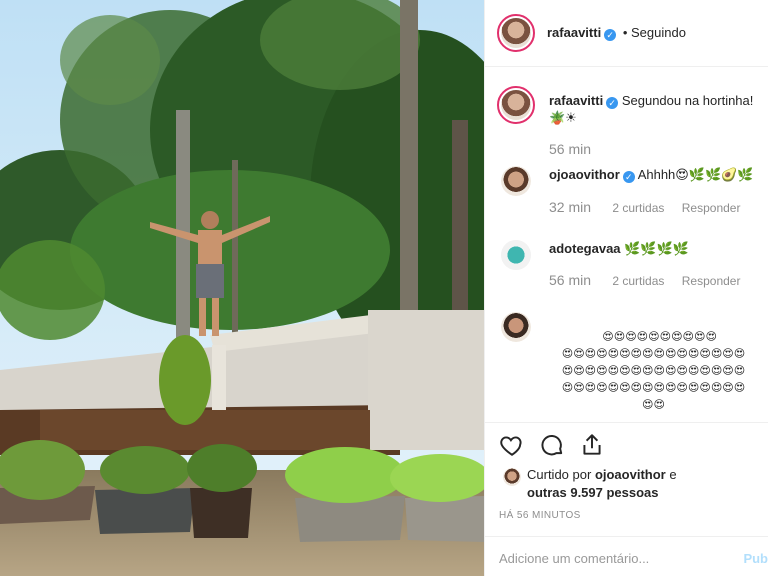  Describe the element at coordinates (516, 105) in the screenshot. I see `caption-avatar` at that location.